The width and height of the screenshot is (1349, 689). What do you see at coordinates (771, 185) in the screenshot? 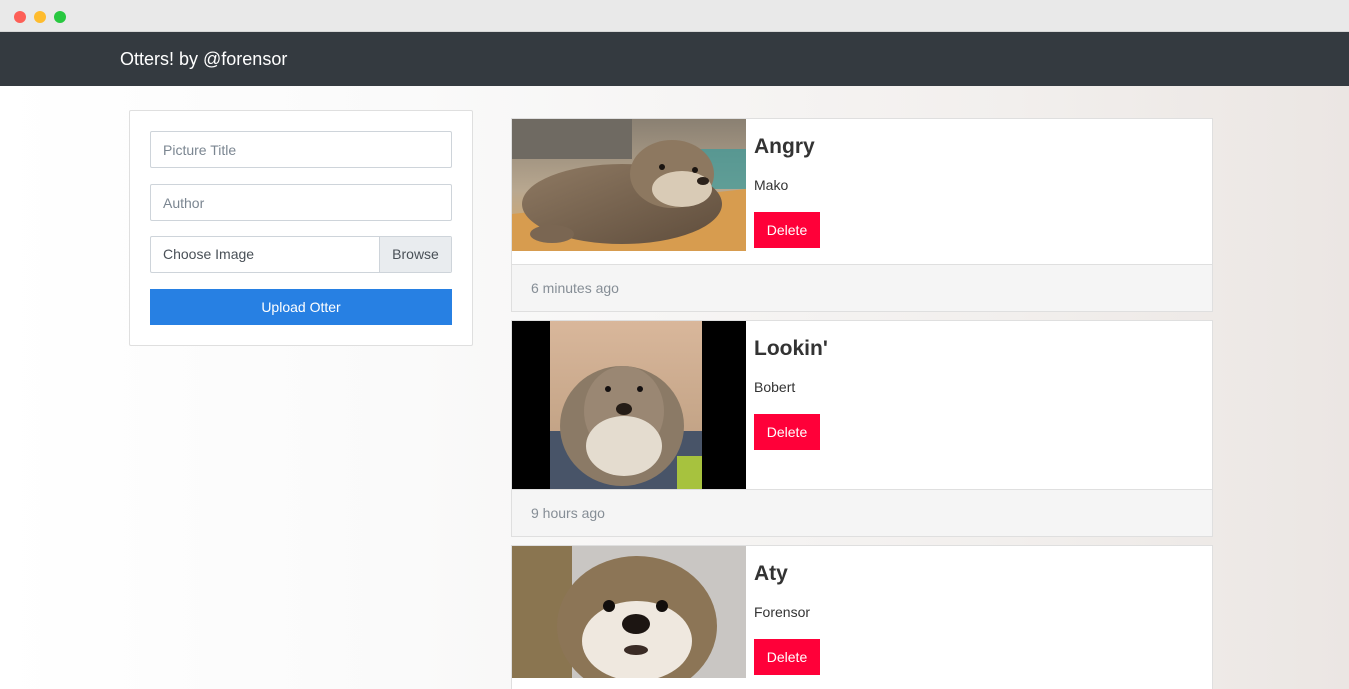
I see `post-author: Mako` at bounding box center [771, 185].